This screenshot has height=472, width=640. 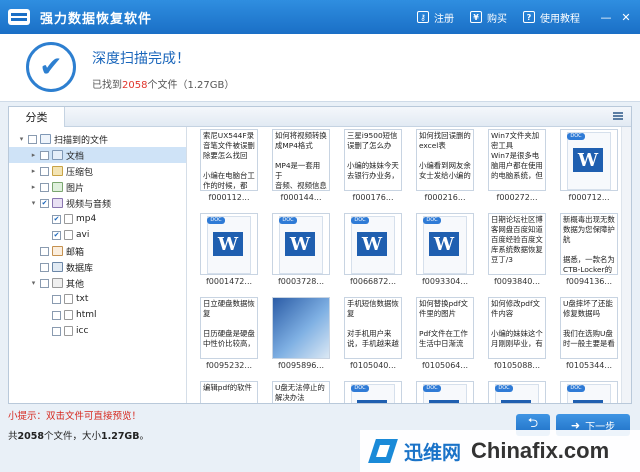 I want to click on tree-node: 数据库, so click(x=97, y=267).